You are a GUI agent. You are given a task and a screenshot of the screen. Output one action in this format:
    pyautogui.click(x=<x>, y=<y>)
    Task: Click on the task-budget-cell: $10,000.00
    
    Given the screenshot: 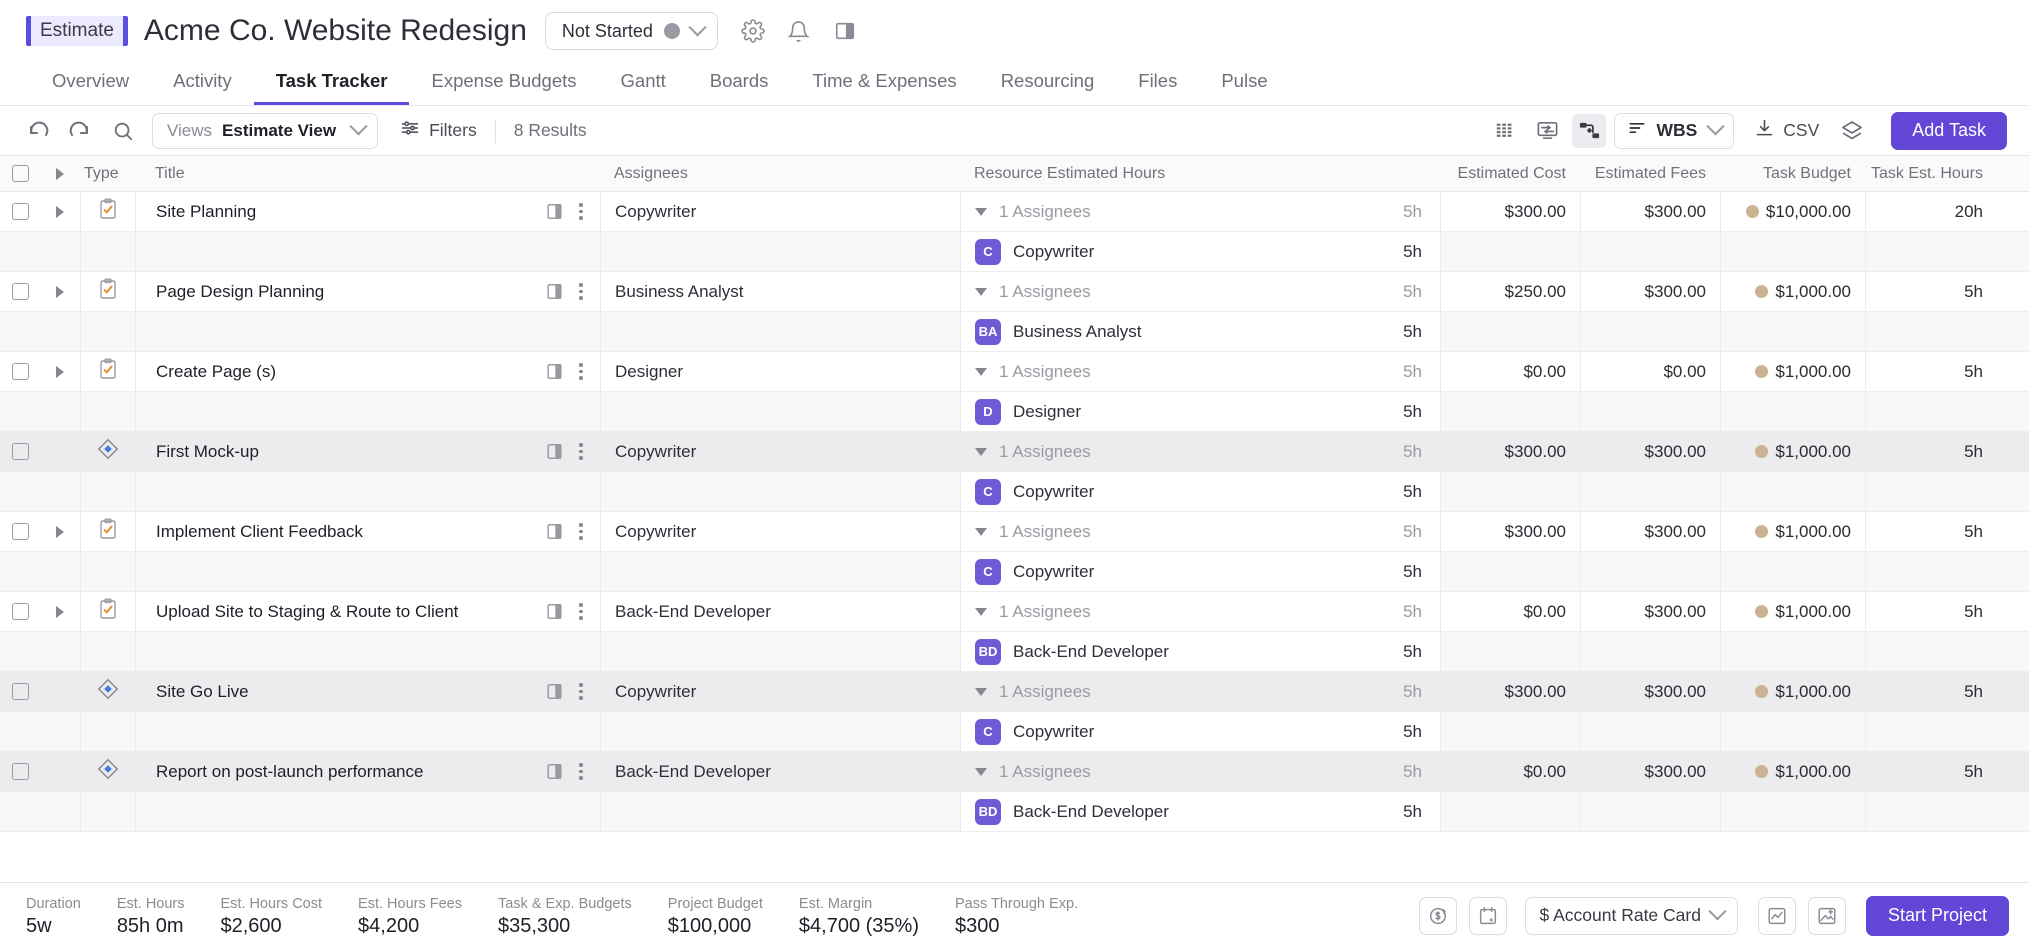 What is the action you would take?
    pyautogui.click(x=1792, y=211)
    